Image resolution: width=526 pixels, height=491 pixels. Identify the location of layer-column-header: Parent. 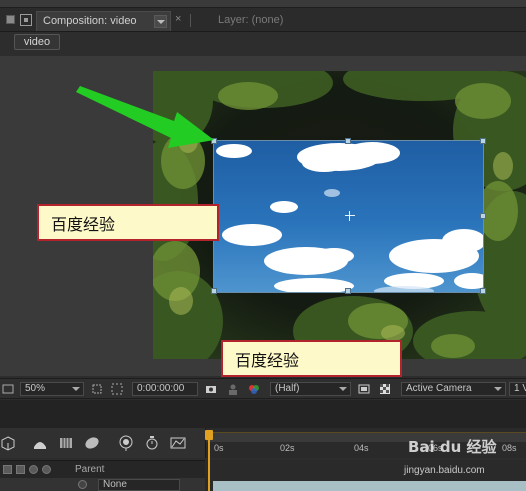
(102, 469).